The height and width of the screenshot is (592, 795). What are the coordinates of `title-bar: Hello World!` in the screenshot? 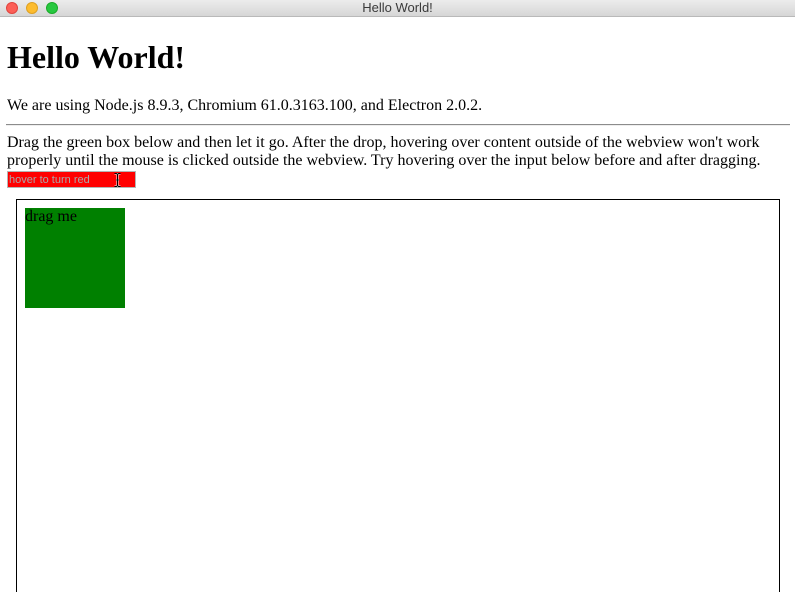 It's located at (397, 8).